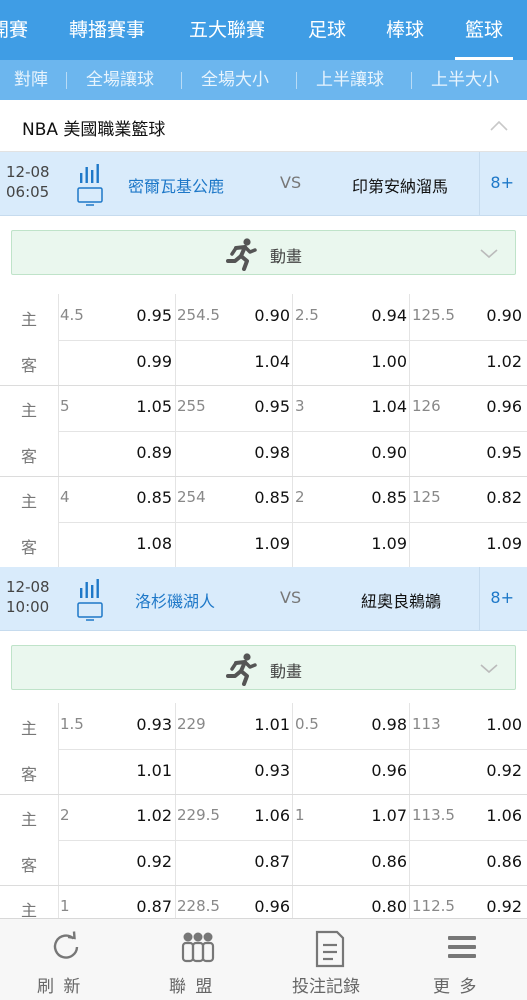  Describe the element at coordinates (65, 497) in the screenshot. I see `line-value: 4` at that location.